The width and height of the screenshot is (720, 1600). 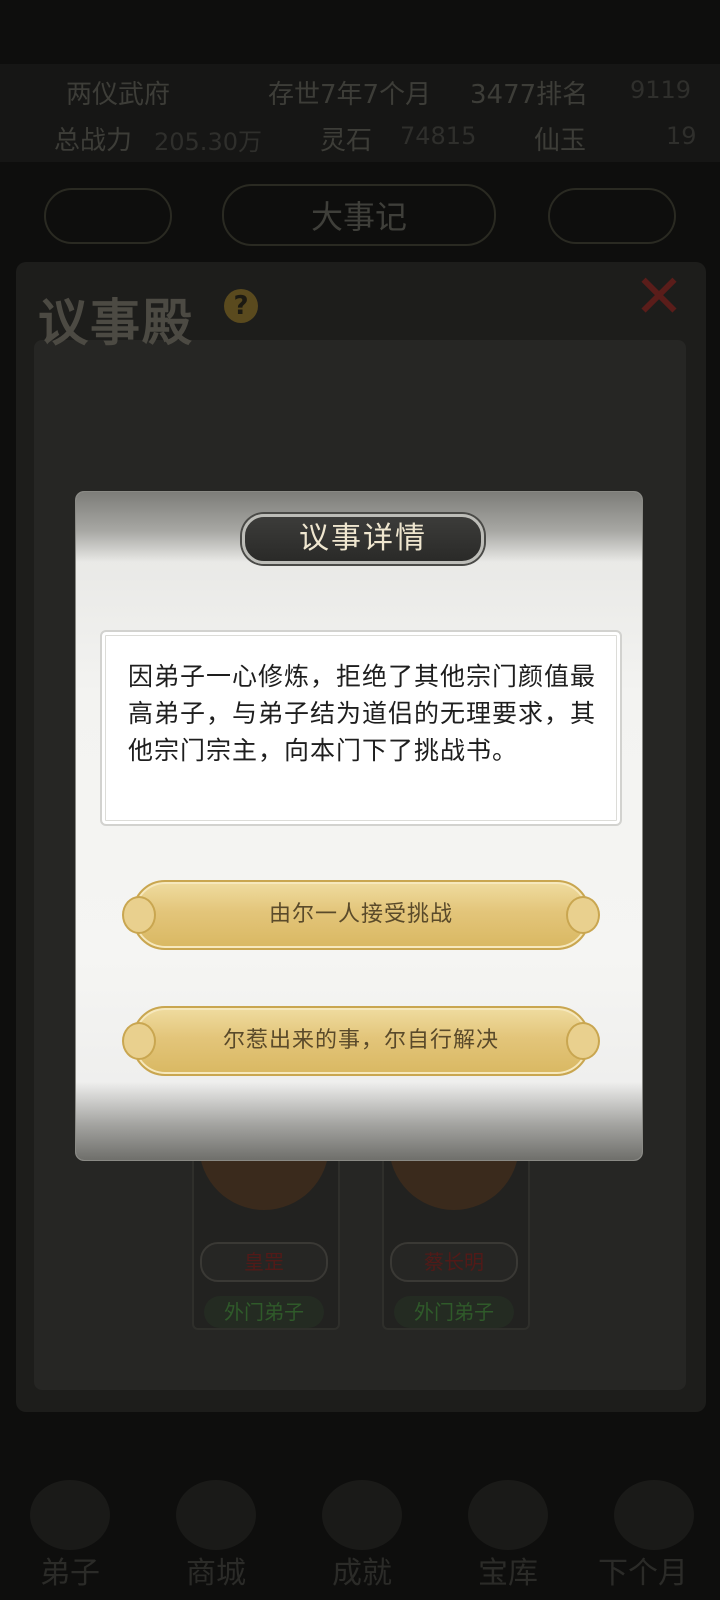 What do you see at coordinates (643, 1570) in the screenshot?
I see `nav-label-next-month: 下个月` at bounding box center [643, 1570].